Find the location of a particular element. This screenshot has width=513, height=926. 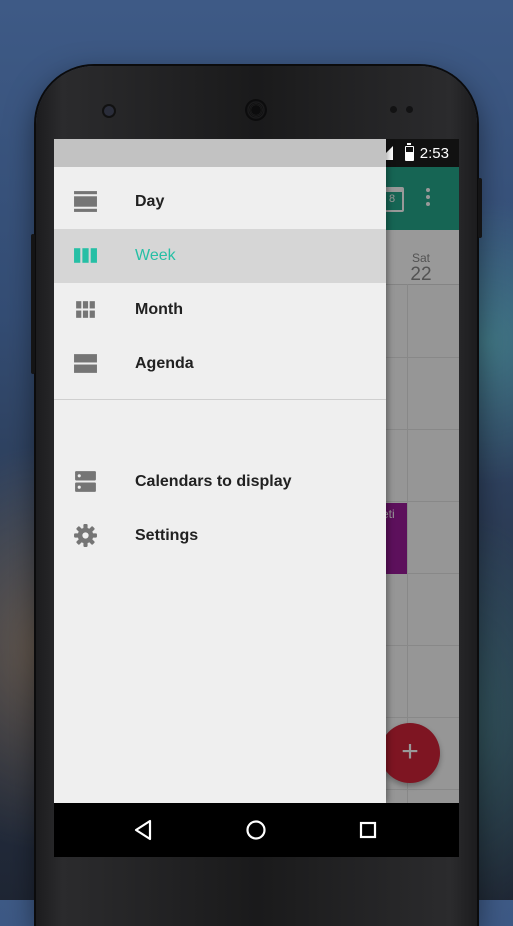

drawer-item-week: Week is located at coordinates (220, 256).